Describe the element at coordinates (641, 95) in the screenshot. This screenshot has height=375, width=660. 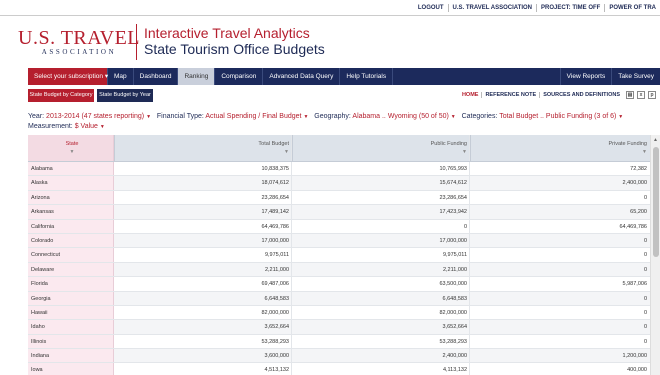
I see `excel-icon: x` at that location.